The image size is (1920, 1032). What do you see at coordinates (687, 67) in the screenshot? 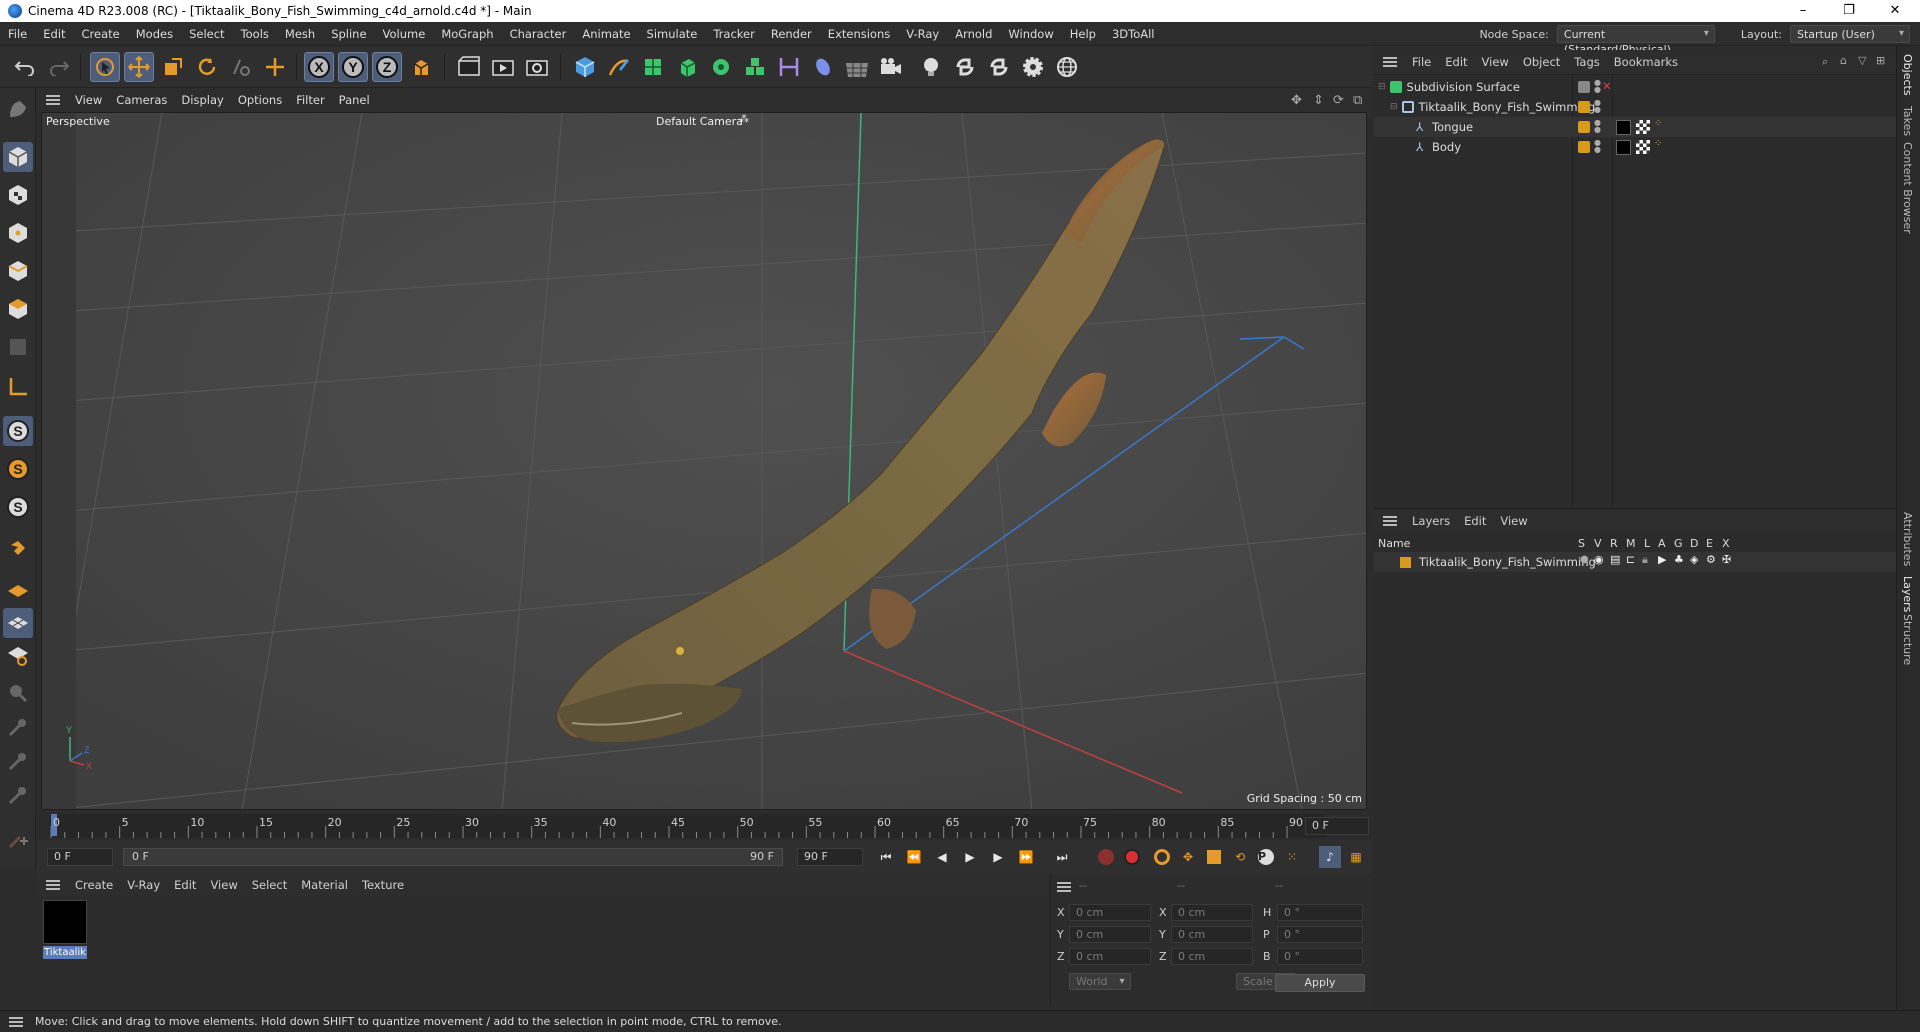
I see `extrude-icon` at bounding box center [687, 67].